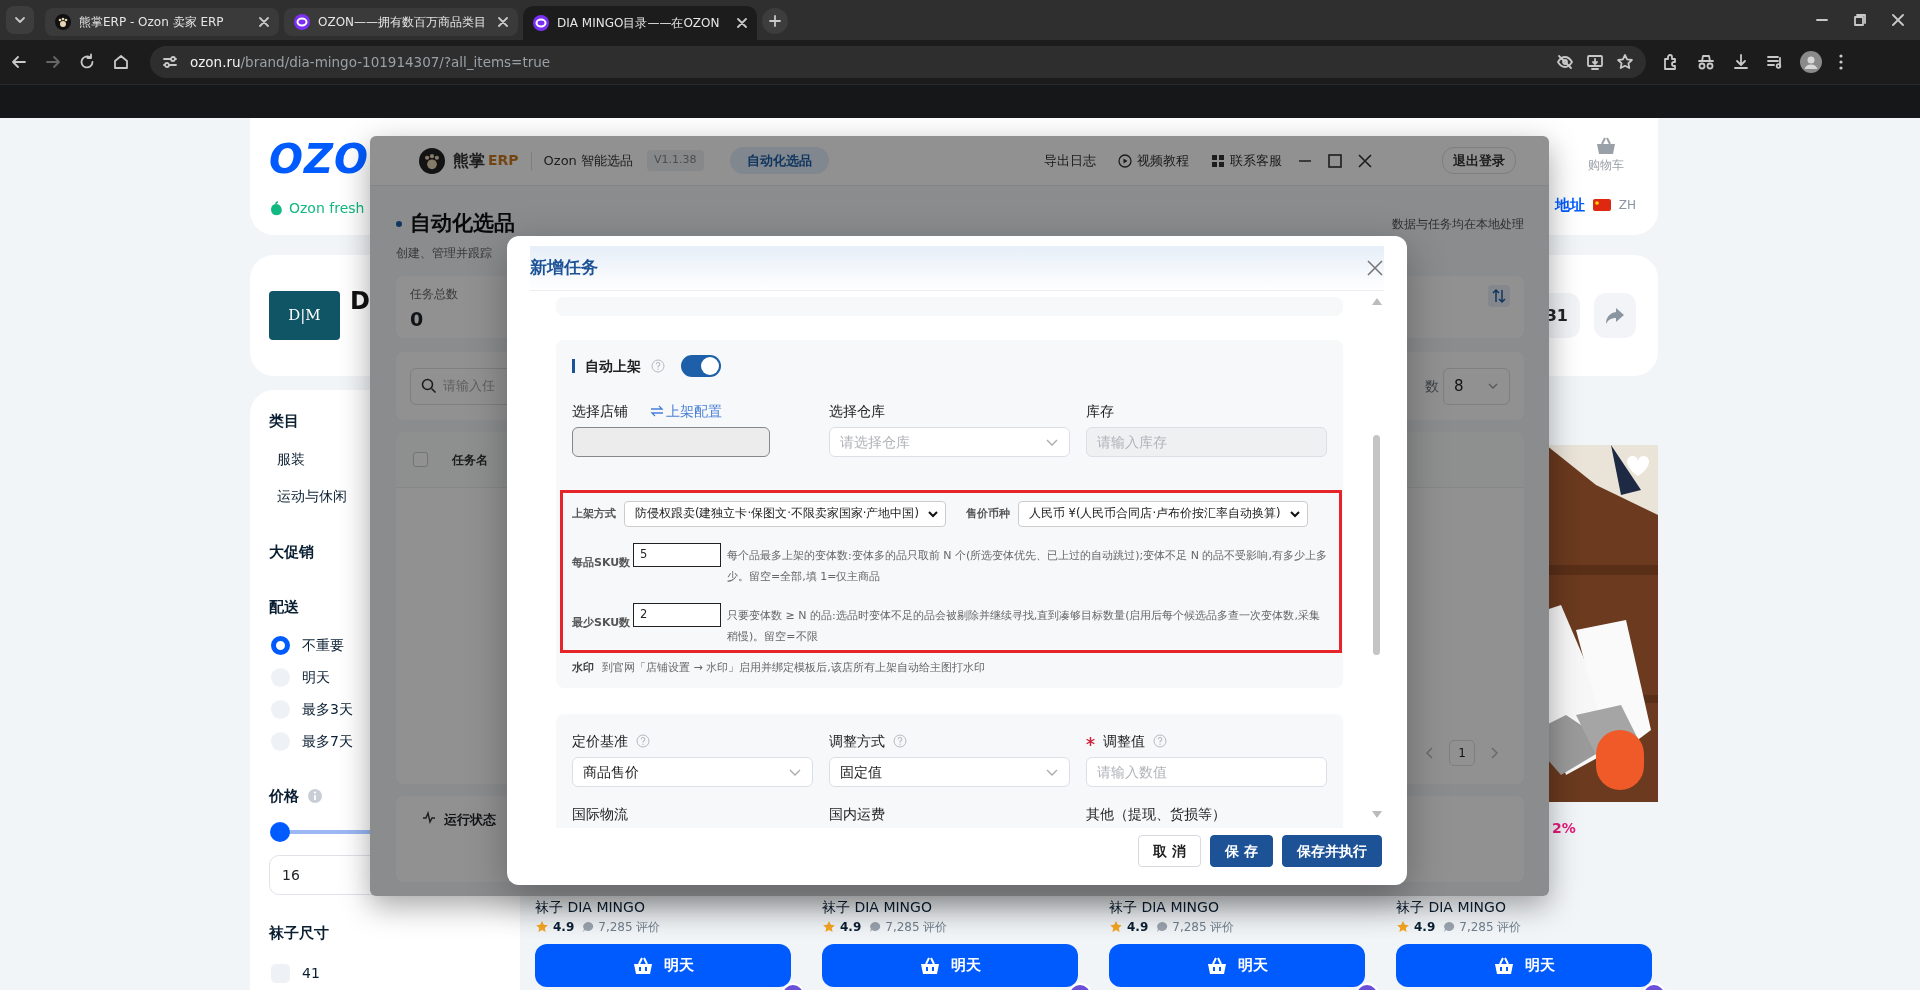  I want to click on language-label: ZH, so click(1627, 206).